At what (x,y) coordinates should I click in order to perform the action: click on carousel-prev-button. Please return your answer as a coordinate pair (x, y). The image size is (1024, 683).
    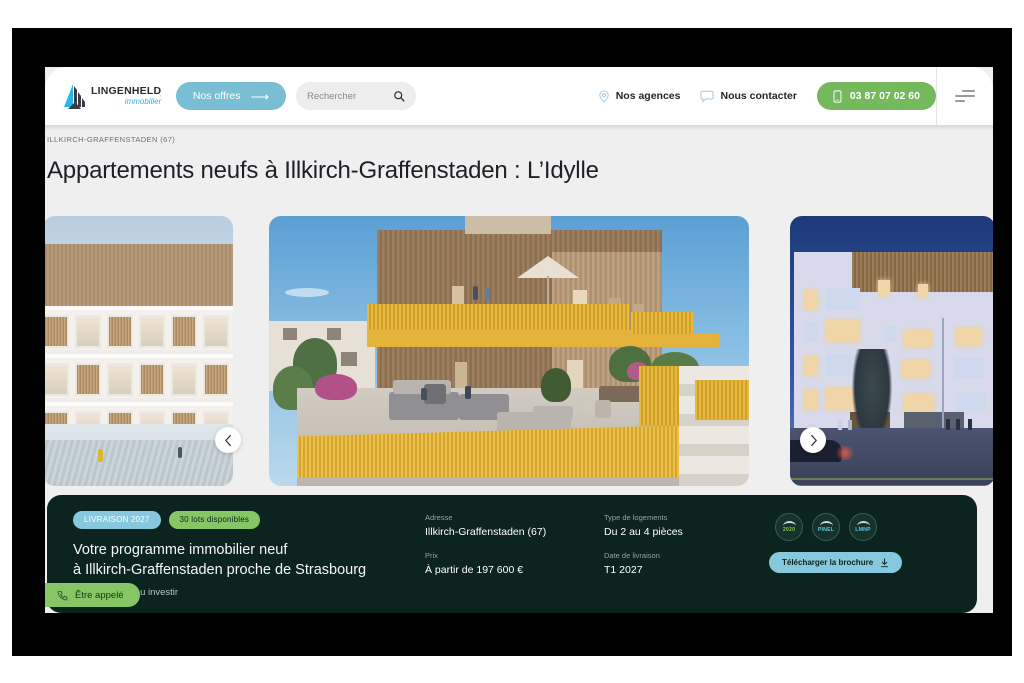
    Looking at the image, I should click on (228, 440).